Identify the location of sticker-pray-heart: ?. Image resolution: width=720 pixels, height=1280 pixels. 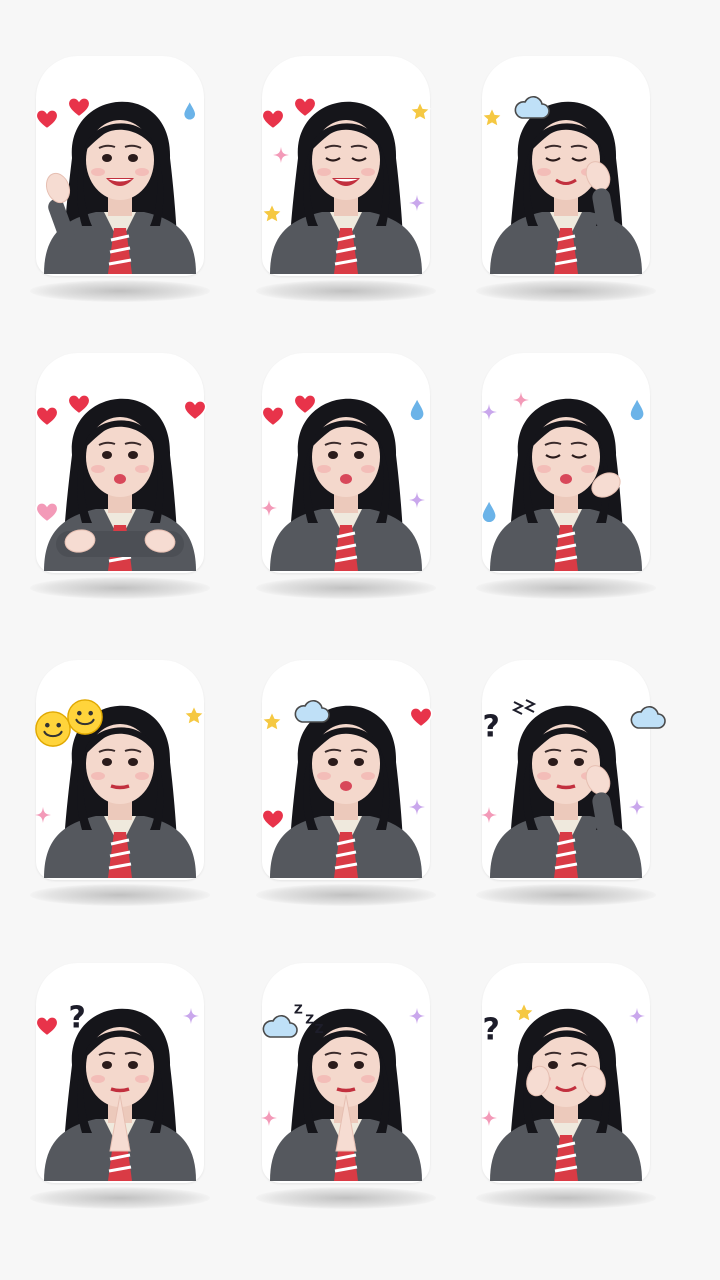
(120, 1105).